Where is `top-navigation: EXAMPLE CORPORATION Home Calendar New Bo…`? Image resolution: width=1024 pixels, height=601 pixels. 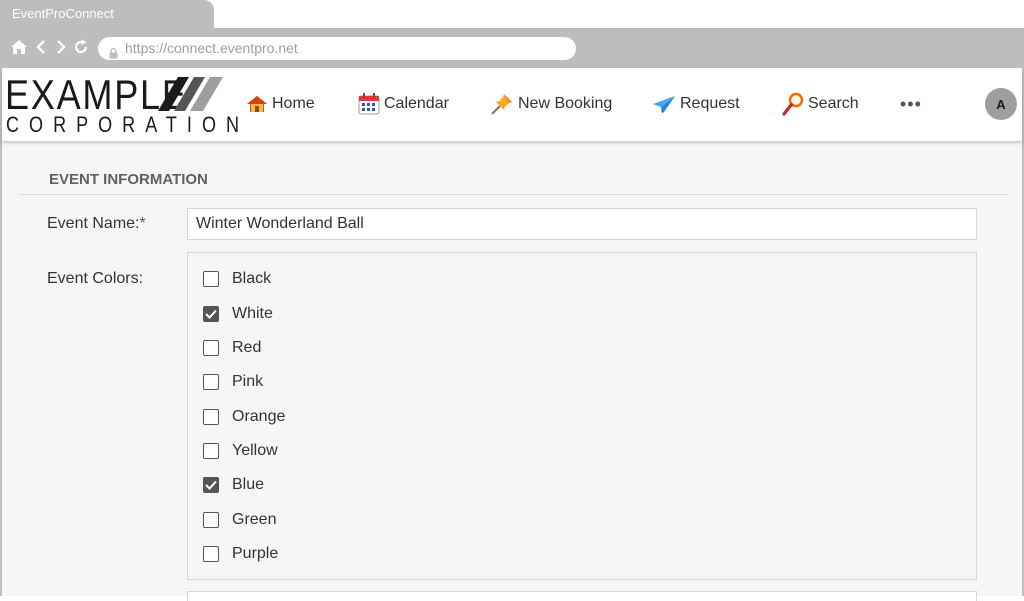 top-navigation: EXAMPLE CORPORATION Home Calendar New Bo… is located at coordinates (512, 104).